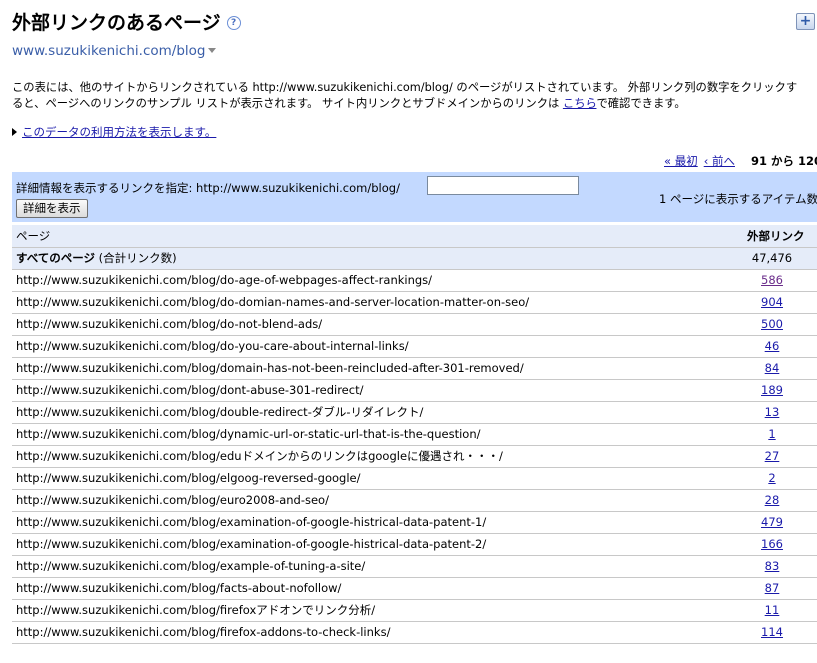 The height and width of the screenshot is (663, 817). Describe the element at coordinates (772, 258) in the screenshot. I see `total-value: 47,476` at that location.